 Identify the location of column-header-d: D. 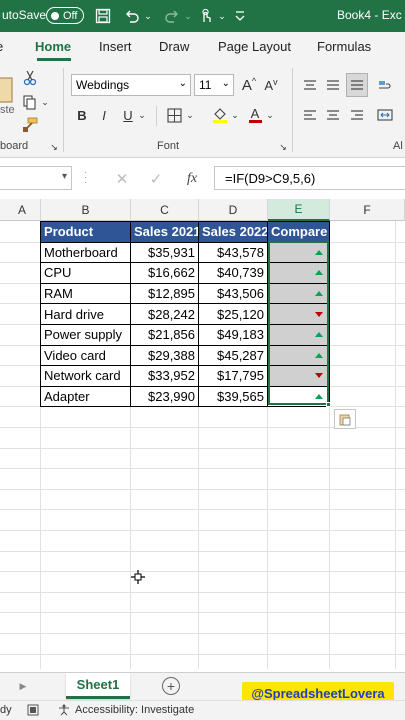
(233, 210).